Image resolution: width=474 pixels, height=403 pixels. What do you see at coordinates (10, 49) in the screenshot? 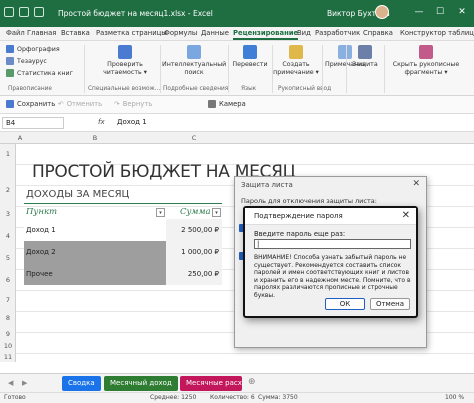
I see `spelling-icon` at bounding box center [10, 49].